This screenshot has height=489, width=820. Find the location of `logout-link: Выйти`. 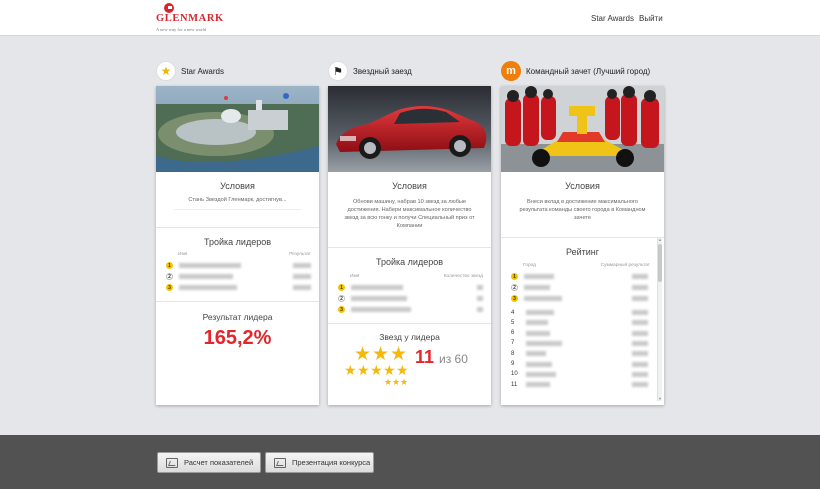

logout-link: Выйти is located at coordinates (651, 18).